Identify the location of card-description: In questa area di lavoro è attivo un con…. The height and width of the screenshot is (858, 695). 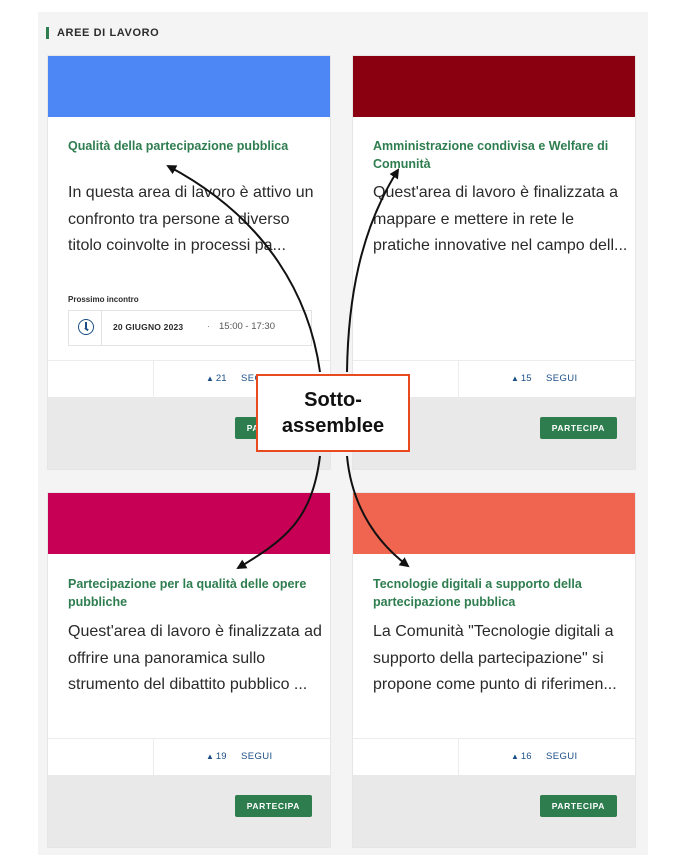
(191, 219).